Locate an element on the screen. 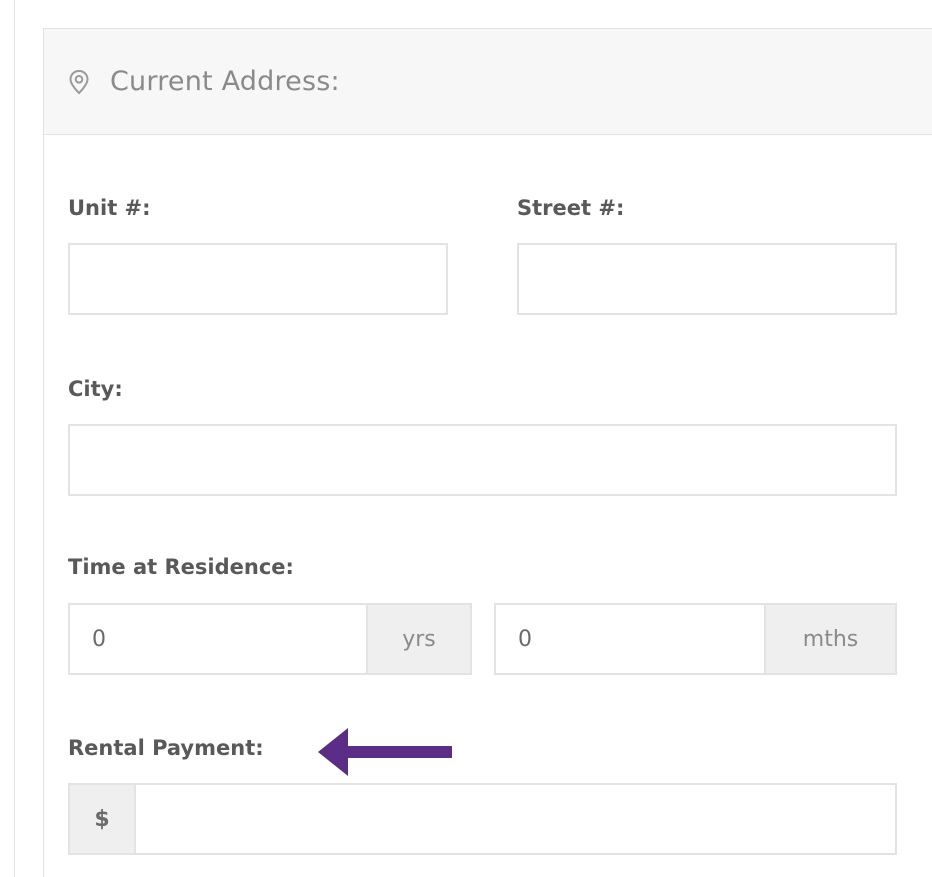 Image resolution: width=932 pixels, height=877 pixels. arrow-left-icon is located at coordinates (386, 754).